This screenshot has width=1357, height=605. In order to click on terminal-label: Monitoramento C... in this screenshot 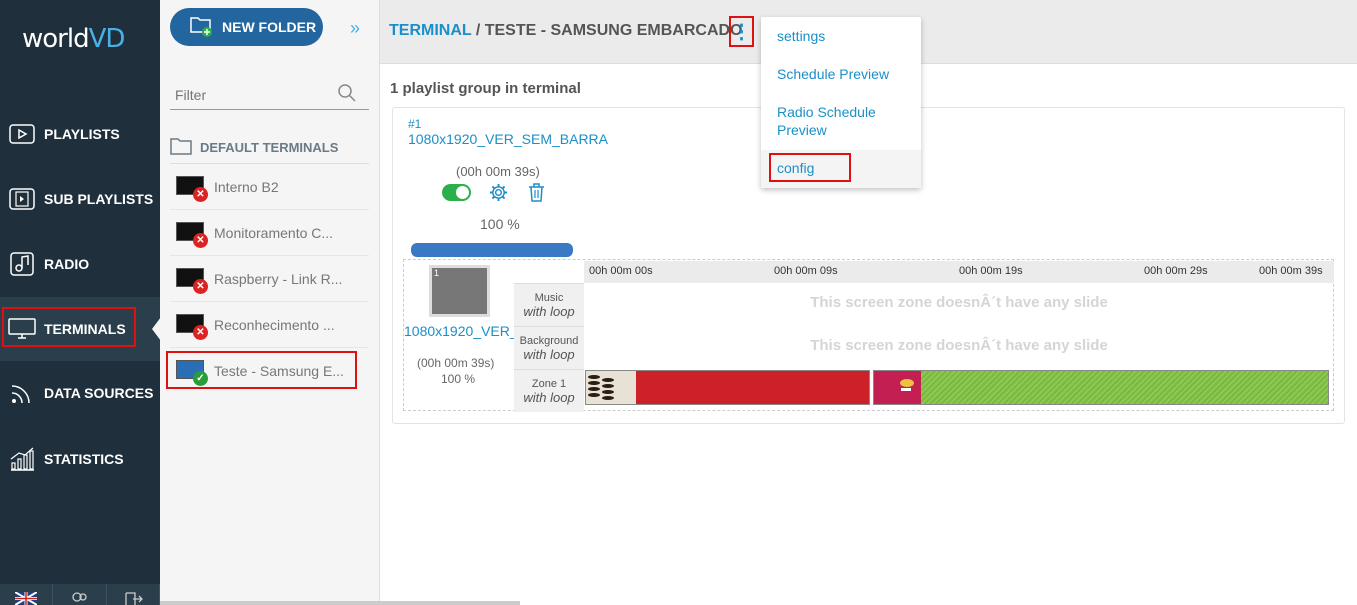, I will do `click(274, 232)`.